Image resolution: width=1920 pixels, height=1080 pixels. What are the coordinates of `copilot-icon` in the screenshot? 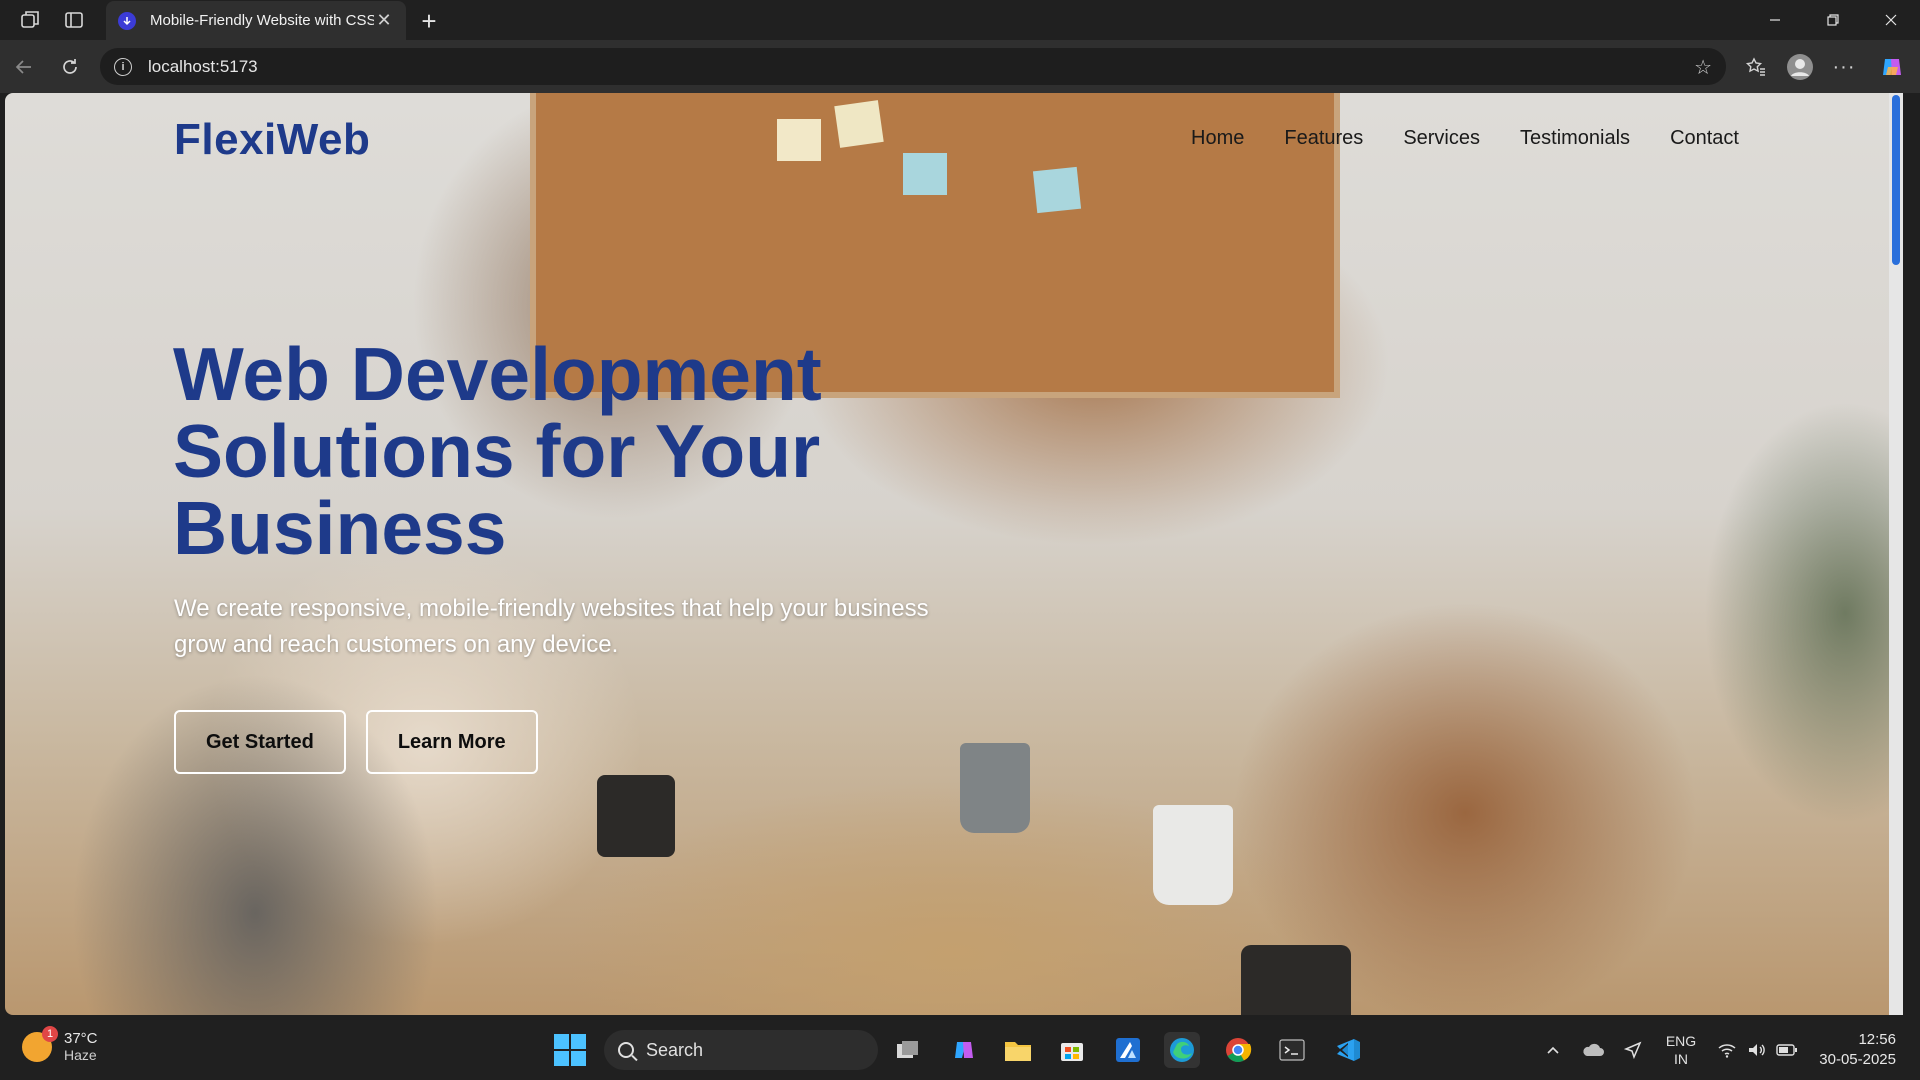 It's located at (1892, 67).